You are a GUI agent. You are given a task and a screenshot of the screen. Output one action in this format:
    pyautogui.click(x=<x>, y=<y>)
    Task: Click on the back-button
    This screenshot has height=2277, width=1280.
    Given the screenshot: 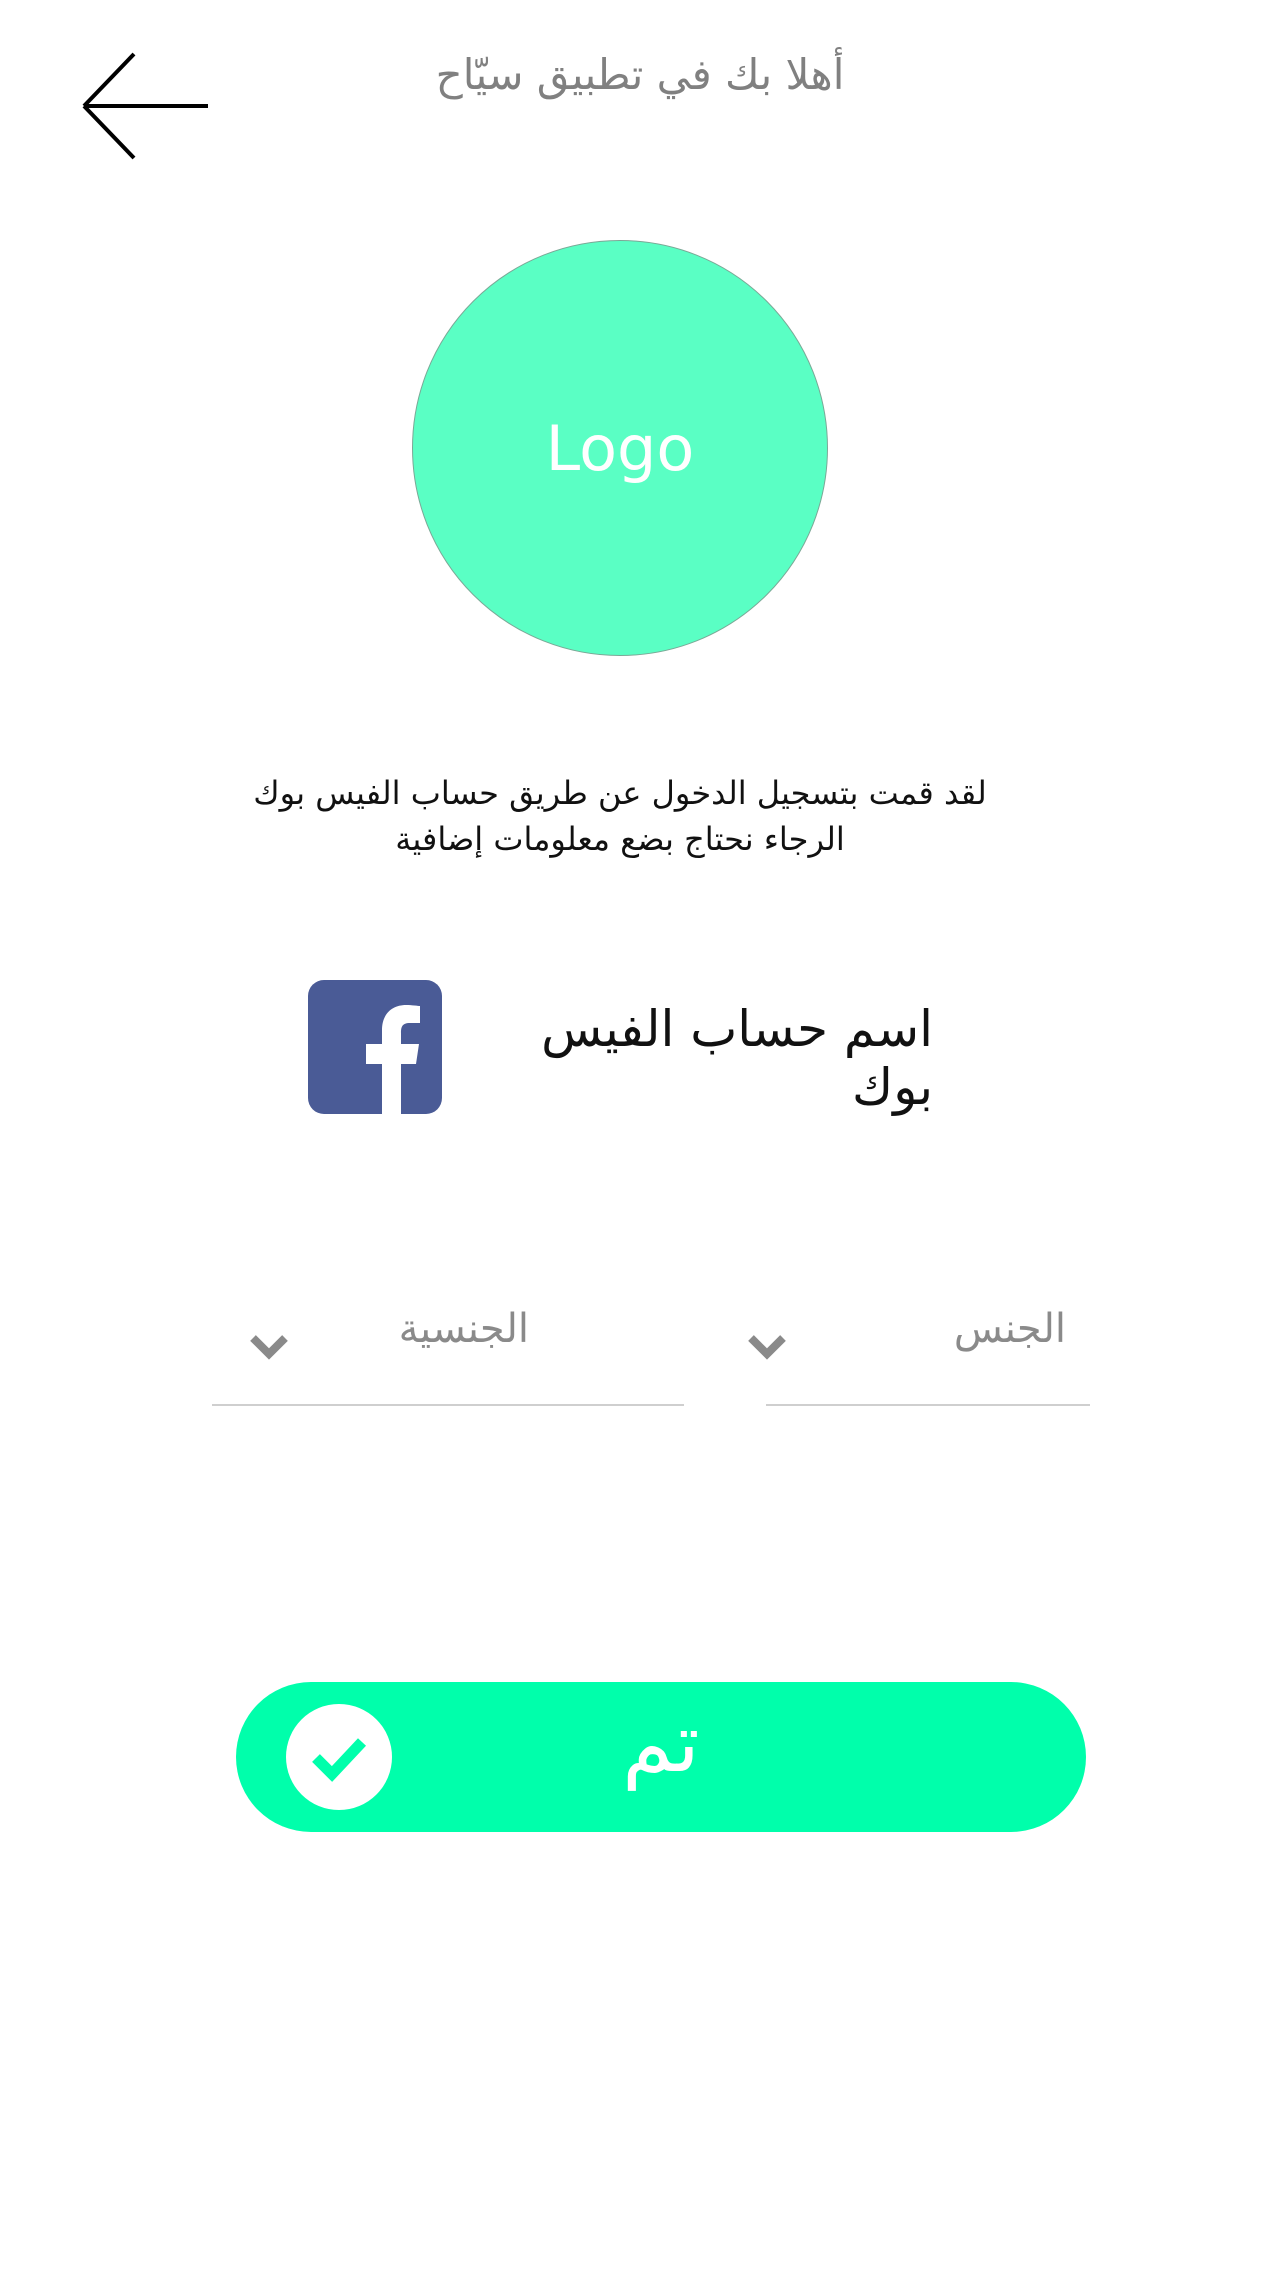 What is the action you would take?
    pyautogui.click(x=146, y=106)
    